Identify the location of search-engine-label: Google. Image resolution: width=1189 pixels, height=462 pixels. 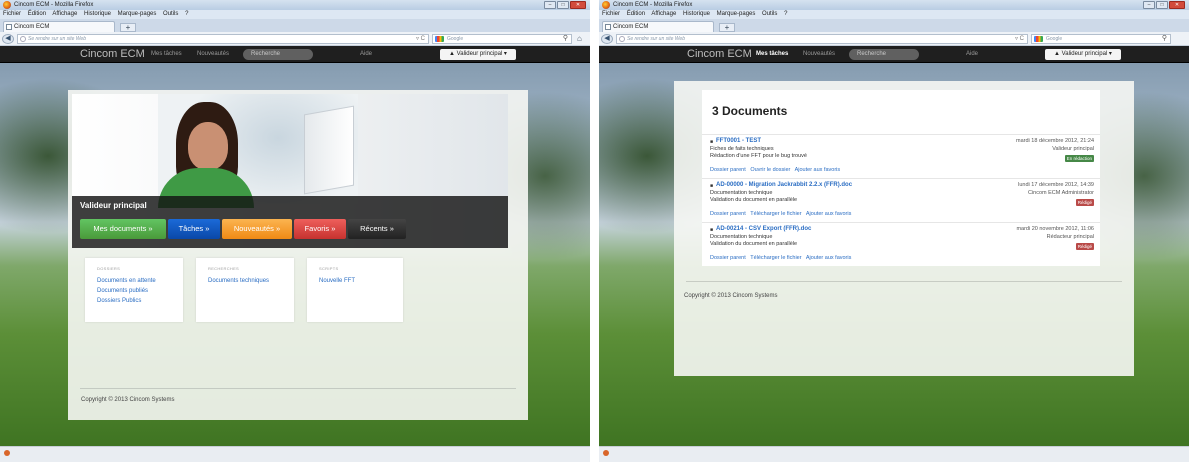
(455, 39).